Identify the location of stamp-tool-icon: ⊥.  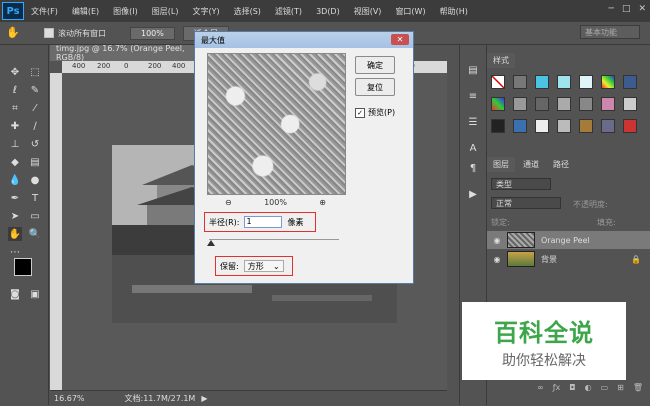
(15, 144).